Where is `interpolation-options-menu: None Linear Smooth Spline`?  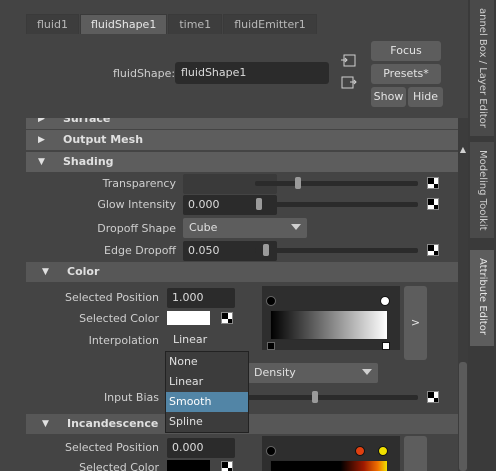
interpolation-options-menu: None Linear Smooth Spline is located at coordinates (207, 392).